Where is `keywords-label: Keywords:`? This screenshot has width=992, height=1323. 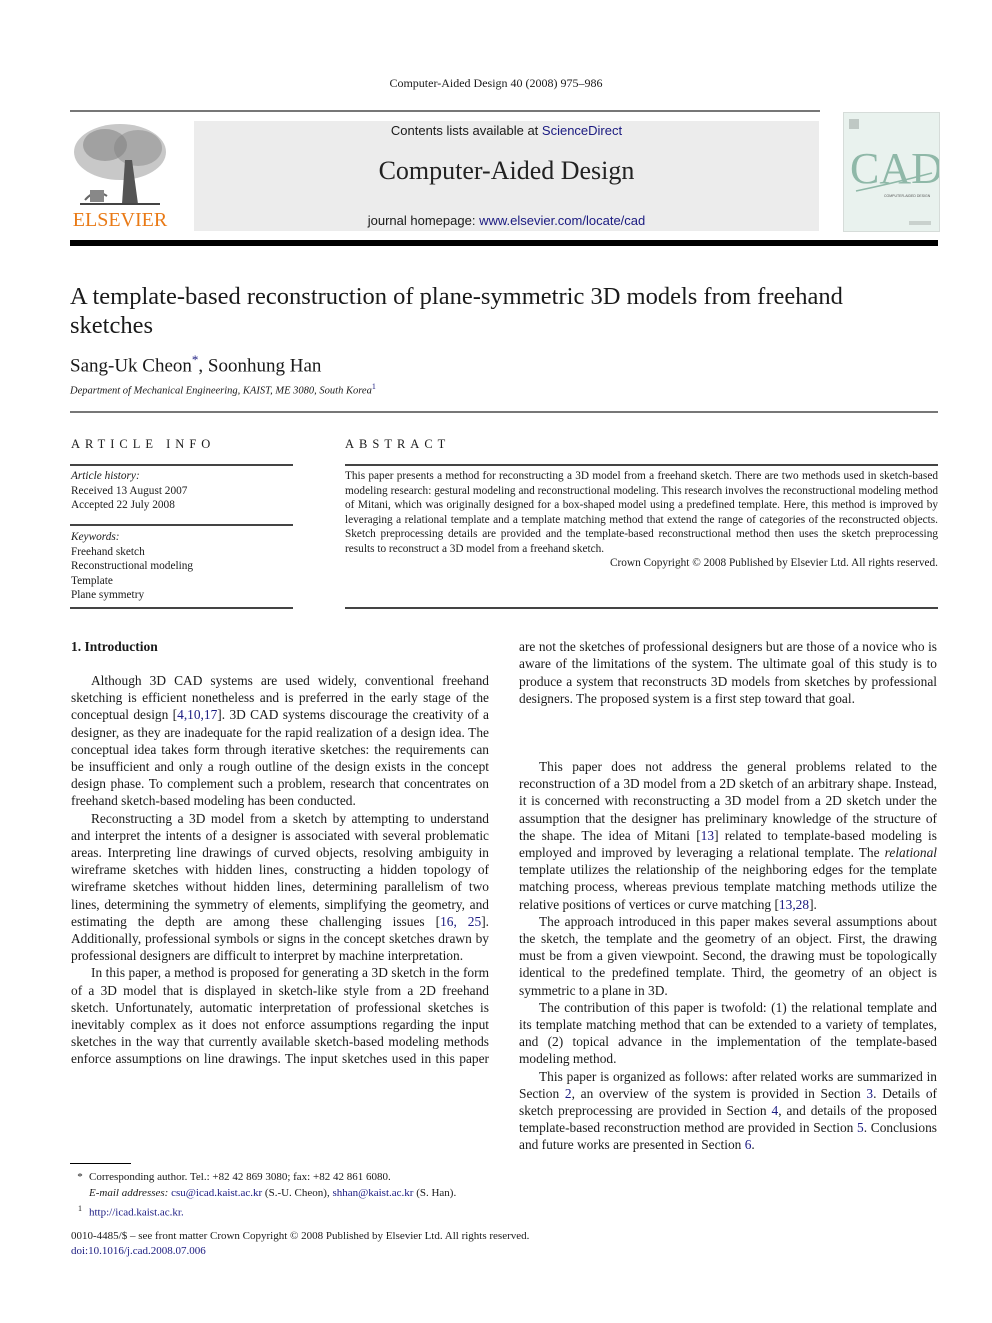
keywords-label: Keywords: is located at coordinates (95, 537).